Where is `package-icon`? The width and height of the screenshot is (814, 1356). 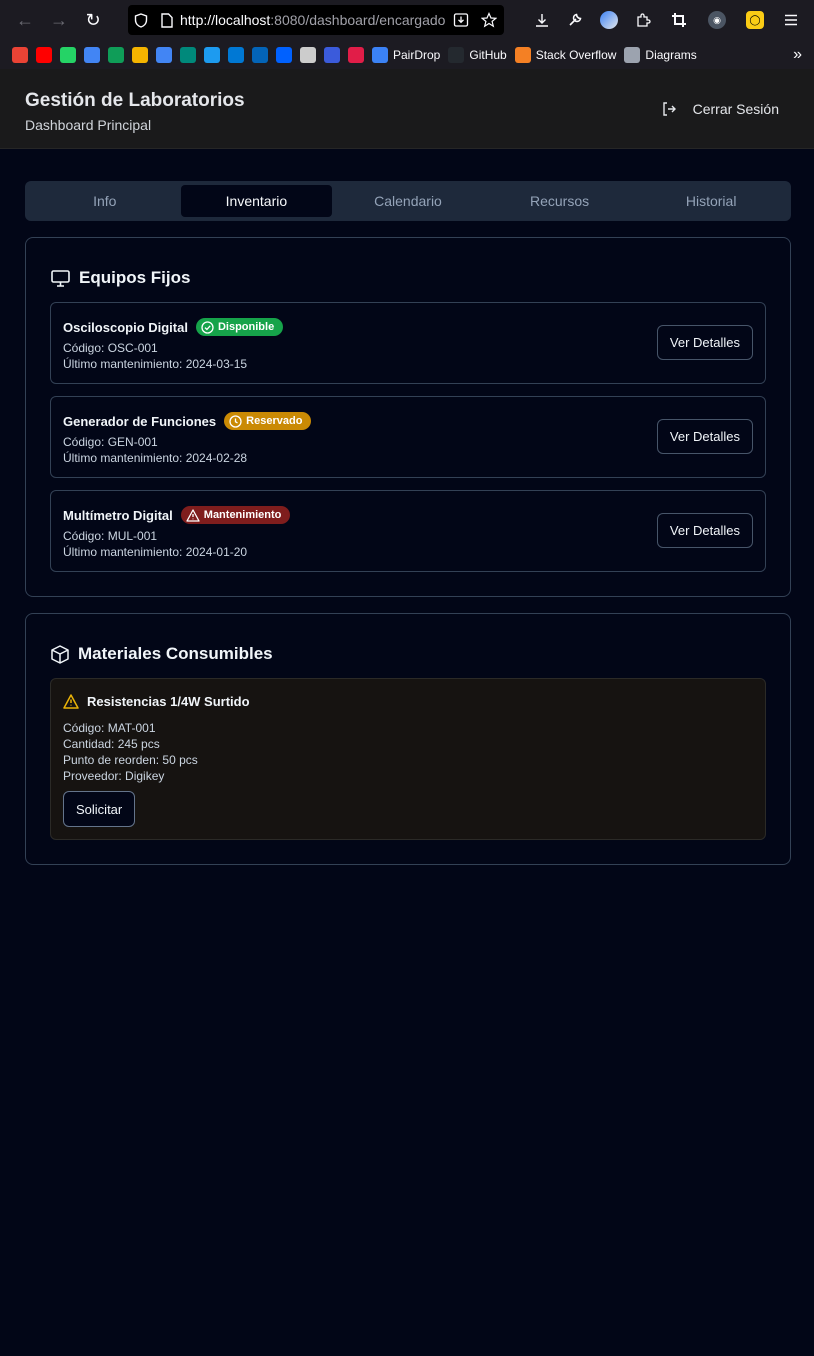 package-icon is located at coordinates (60, 654).